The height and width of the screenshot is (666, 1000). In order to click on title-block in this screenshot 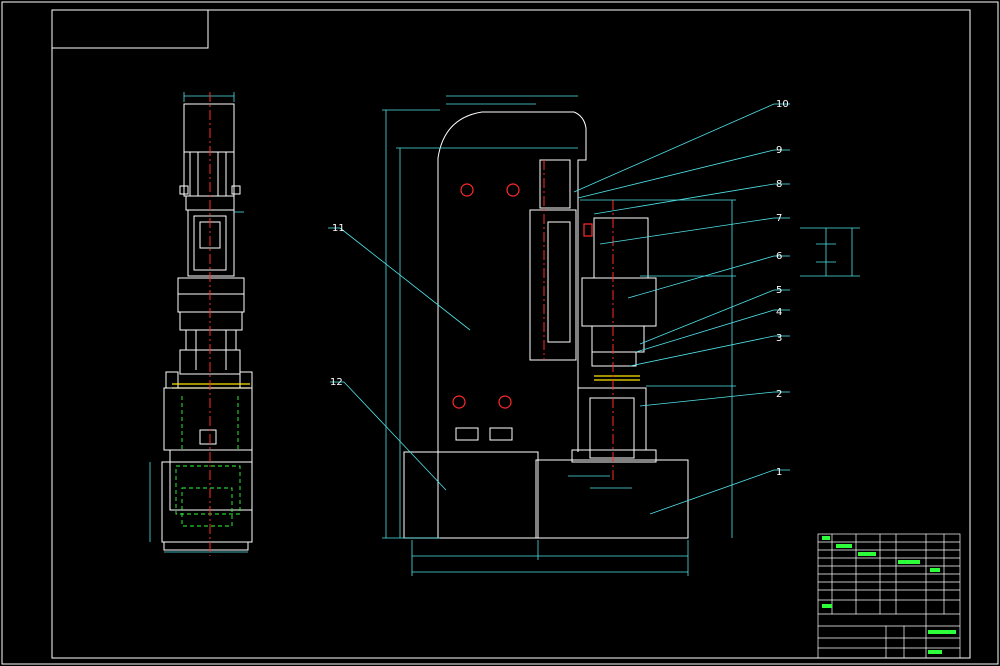, I will do `click(889, 596)`.